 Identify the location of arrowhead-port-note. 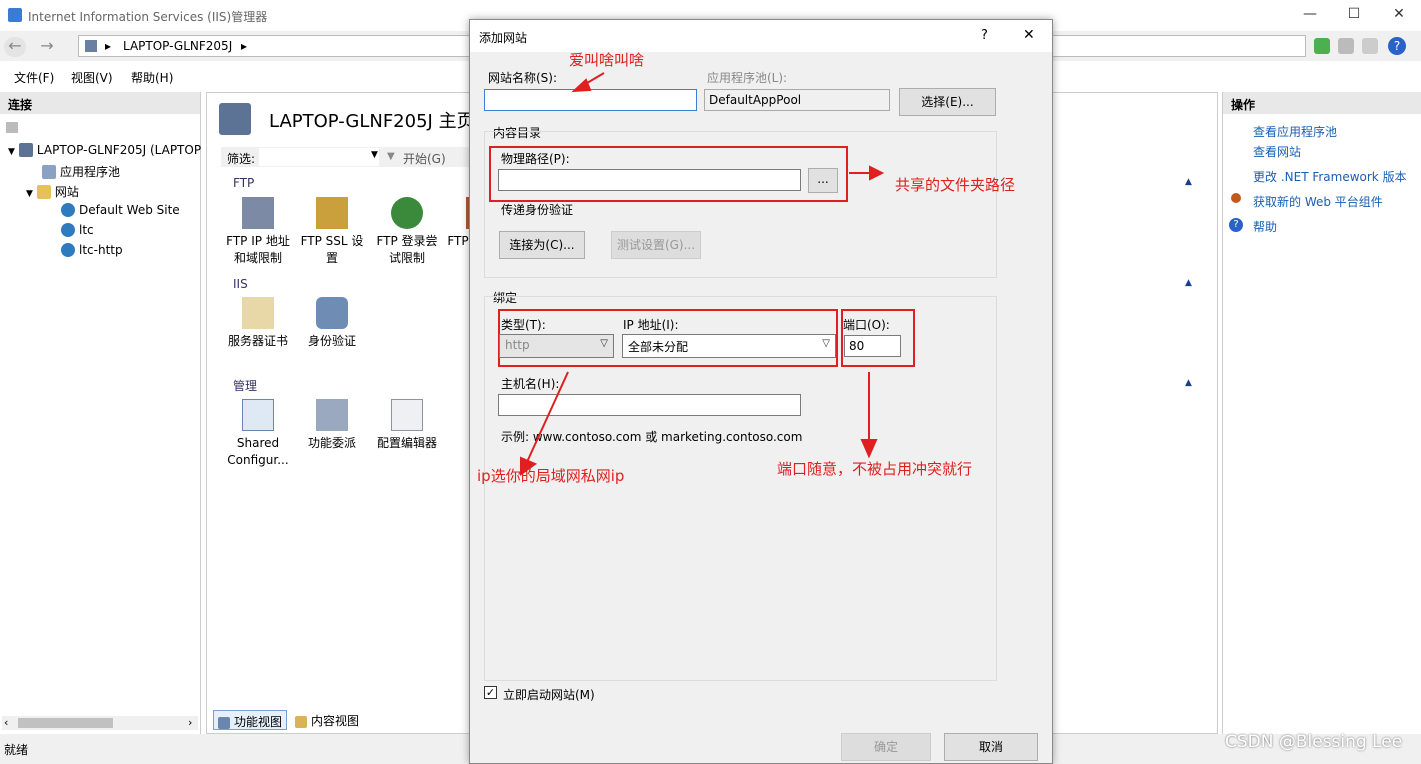
(869, 449).